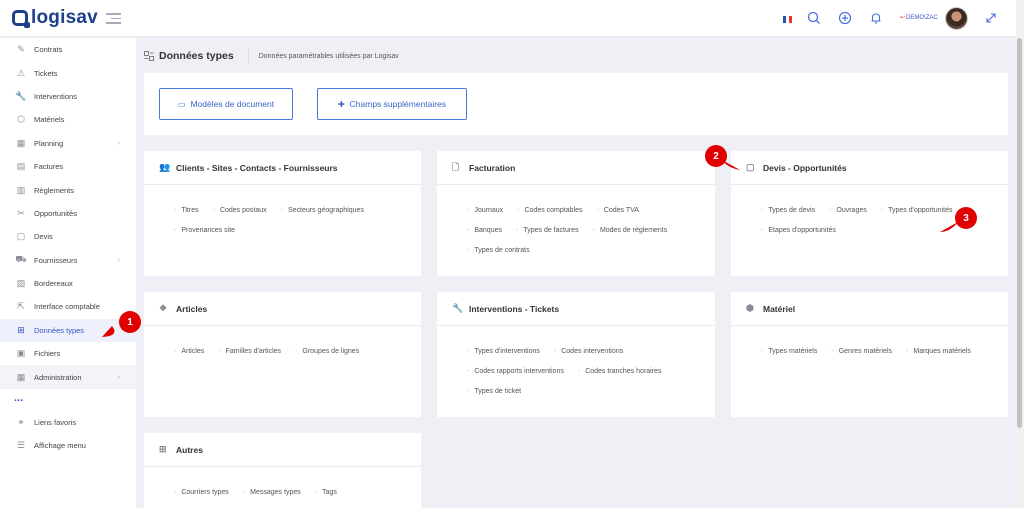 This screenshot has width=1024, height=508. I want to click on card-link: Types d'interventions, so click(503, 352).